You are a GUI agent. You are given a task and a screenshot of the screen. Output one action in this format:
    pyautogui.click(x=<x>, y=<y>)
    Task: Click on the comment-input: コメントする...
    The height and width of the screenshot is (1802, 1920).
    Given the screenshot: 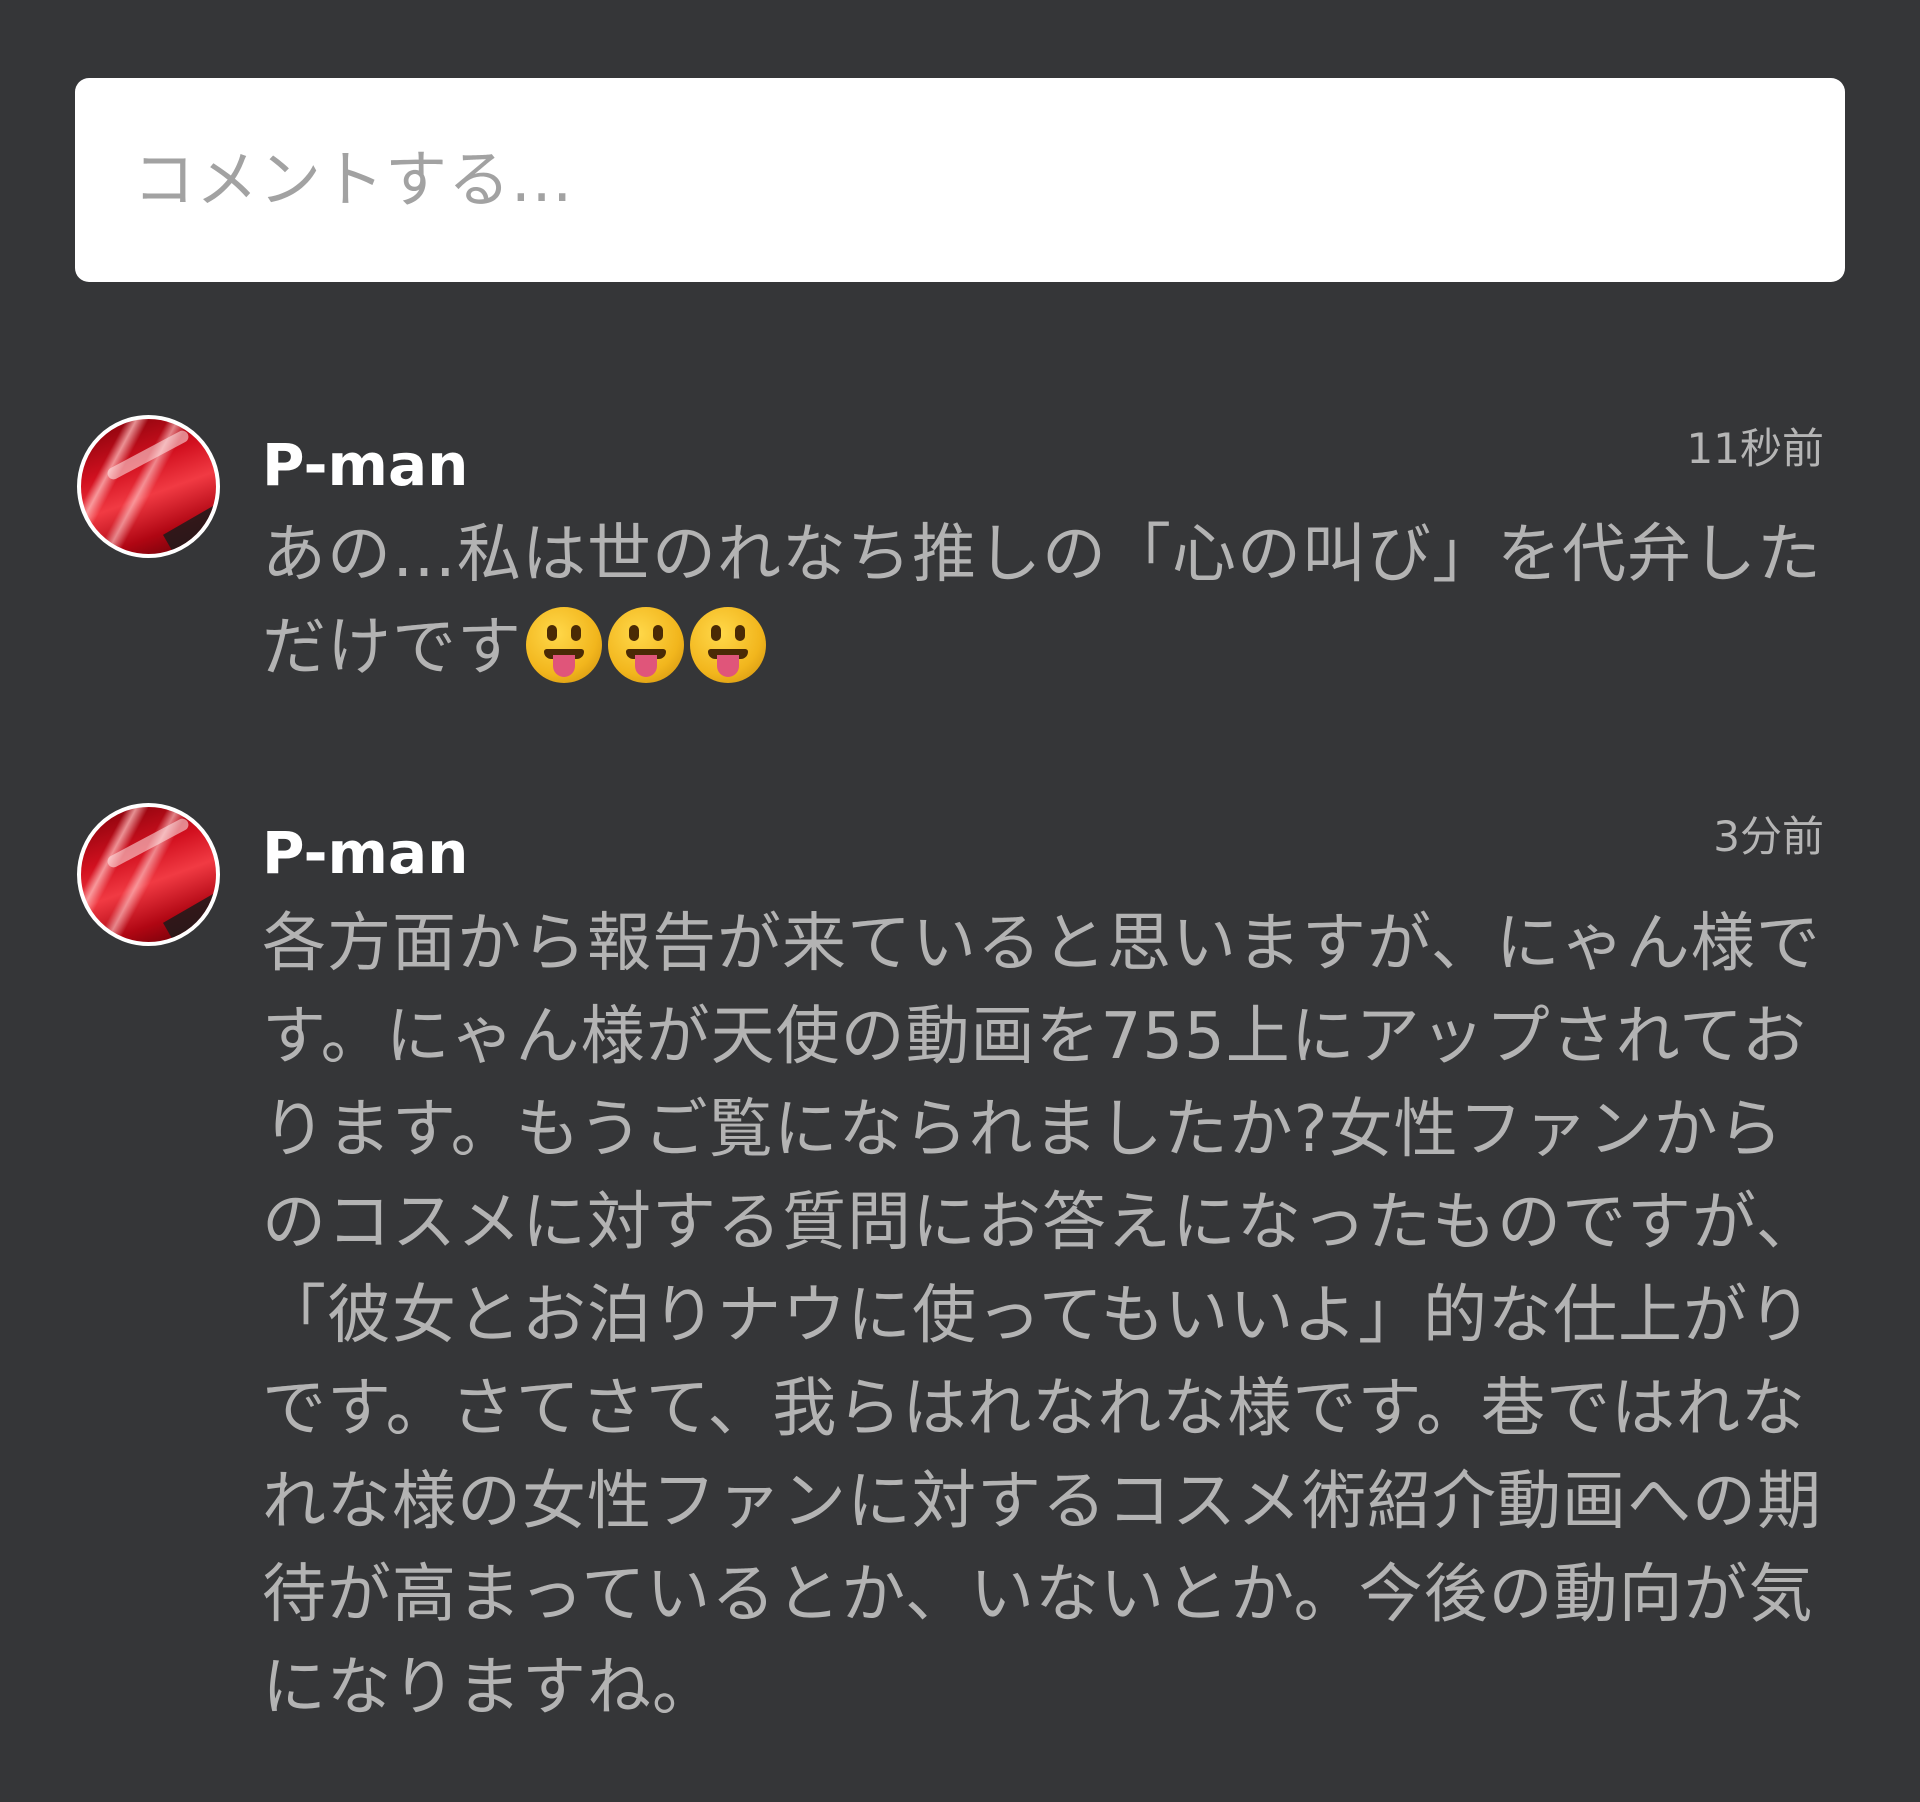 What is the action you would take?
    pyautogui.click(x=960, y=180)
    